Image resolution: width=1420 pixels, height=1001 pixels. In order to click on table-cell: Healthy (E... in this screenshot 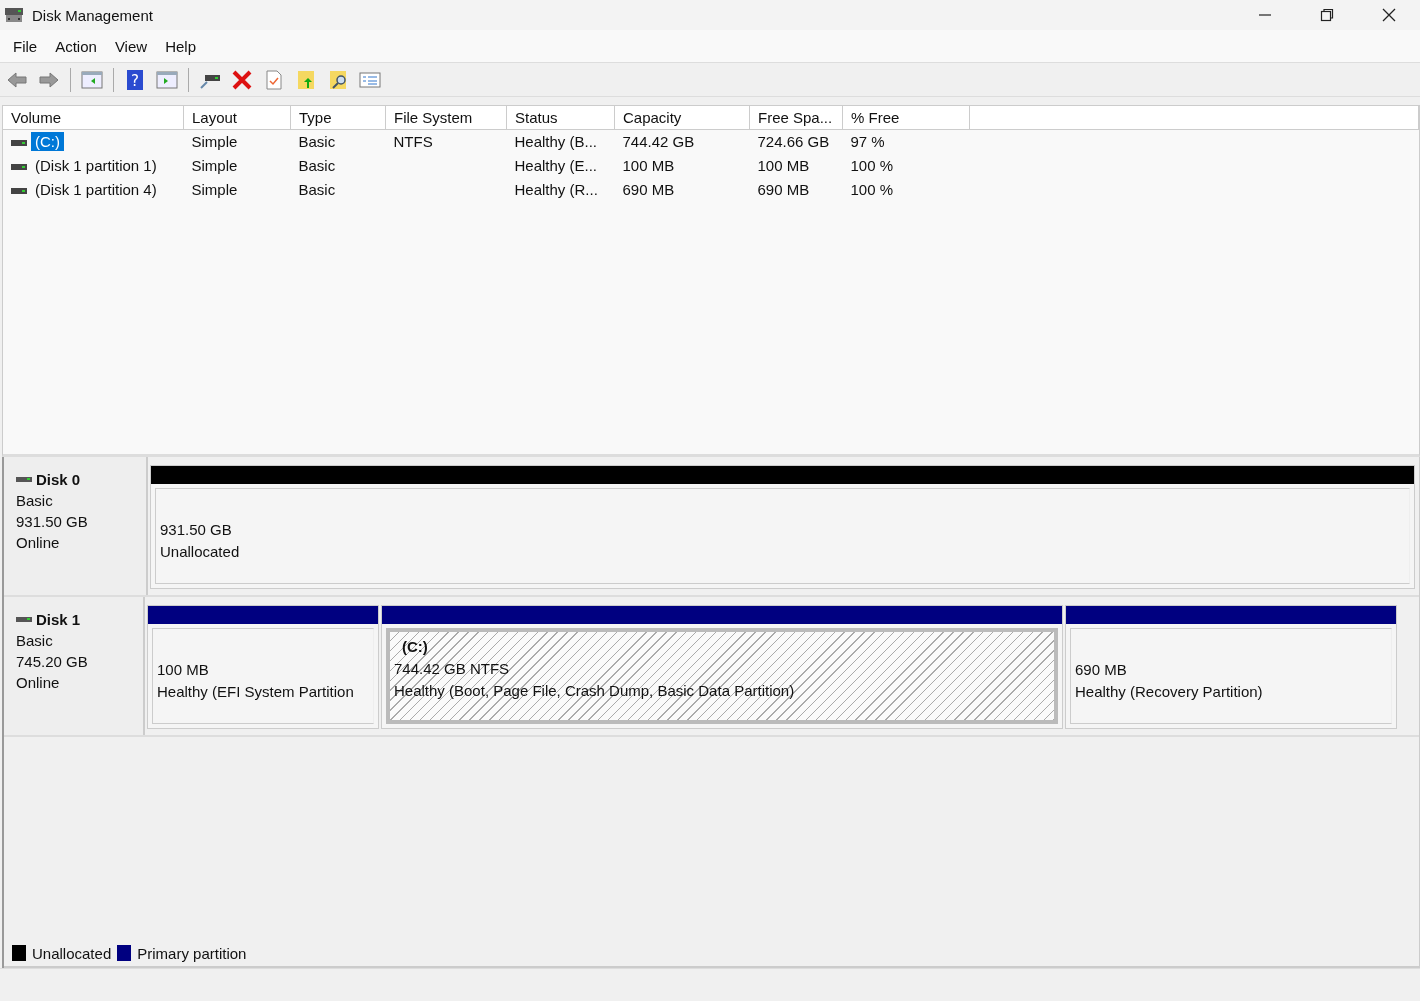, I will do `click(556, 165)`.